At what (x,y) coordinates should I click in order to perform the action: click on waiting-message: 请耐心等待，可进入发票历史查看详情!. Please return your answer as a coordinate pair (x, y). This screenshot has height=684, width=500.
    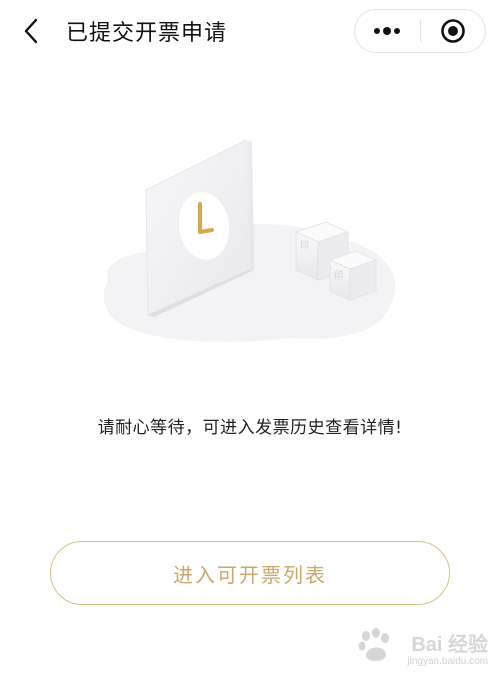
    Looking at the image, I should click on (250, 428).